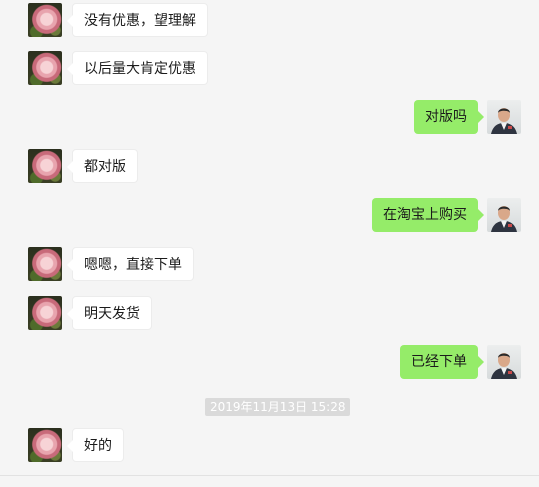  What do you see at coordinates (109, 313) in the screenshot?
I see `message-bubble: 明天发货` at bounding box center [109, 313].